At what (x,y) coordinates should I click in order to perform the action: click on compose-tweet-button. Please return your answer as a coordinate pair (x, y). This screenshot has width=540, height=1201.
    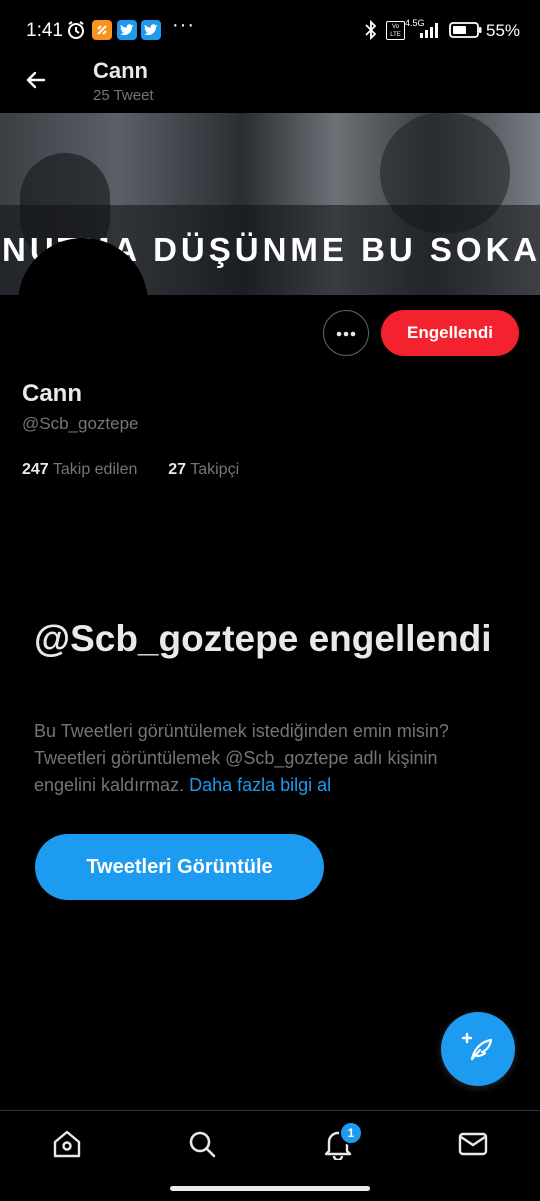
    Looking at the image, I should click on (478, 1049).